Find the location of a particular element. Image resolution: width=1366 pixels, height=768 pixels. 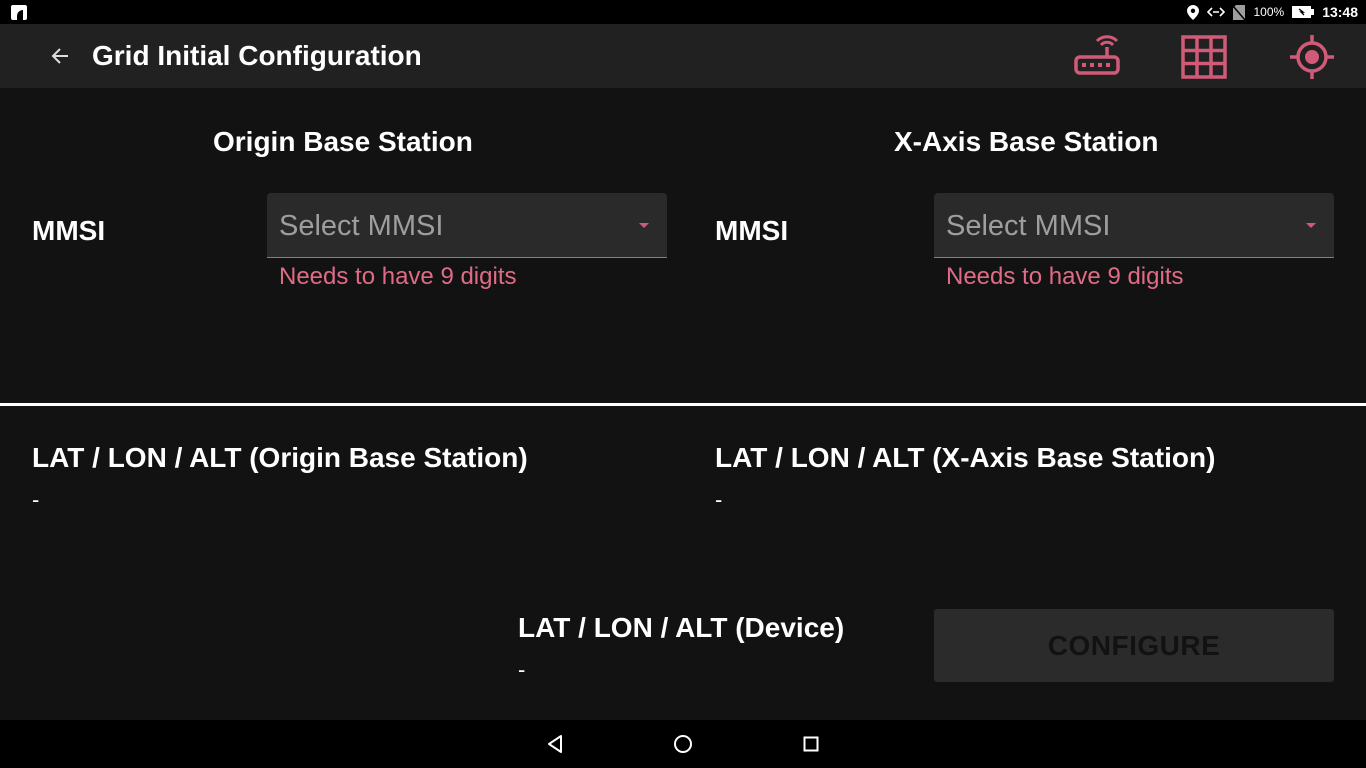

recents-square-icon is located at coordinates (811, 744).